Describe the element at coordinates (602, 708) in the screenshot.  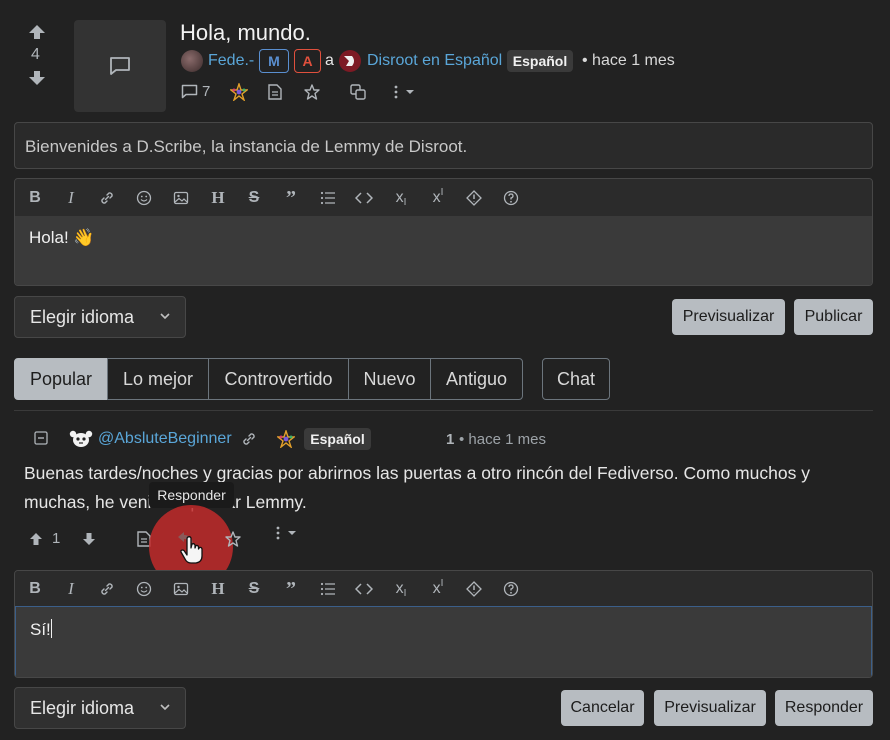
I see `cancel-button: Cancelar` at that location.